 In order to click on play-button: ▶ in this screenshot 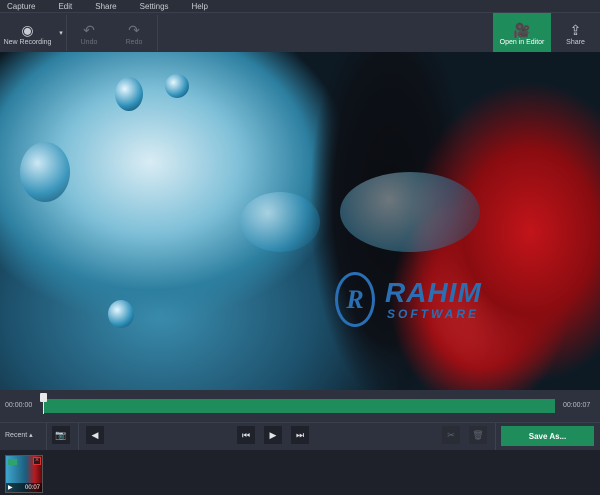, I will do `click(273, 435)`.